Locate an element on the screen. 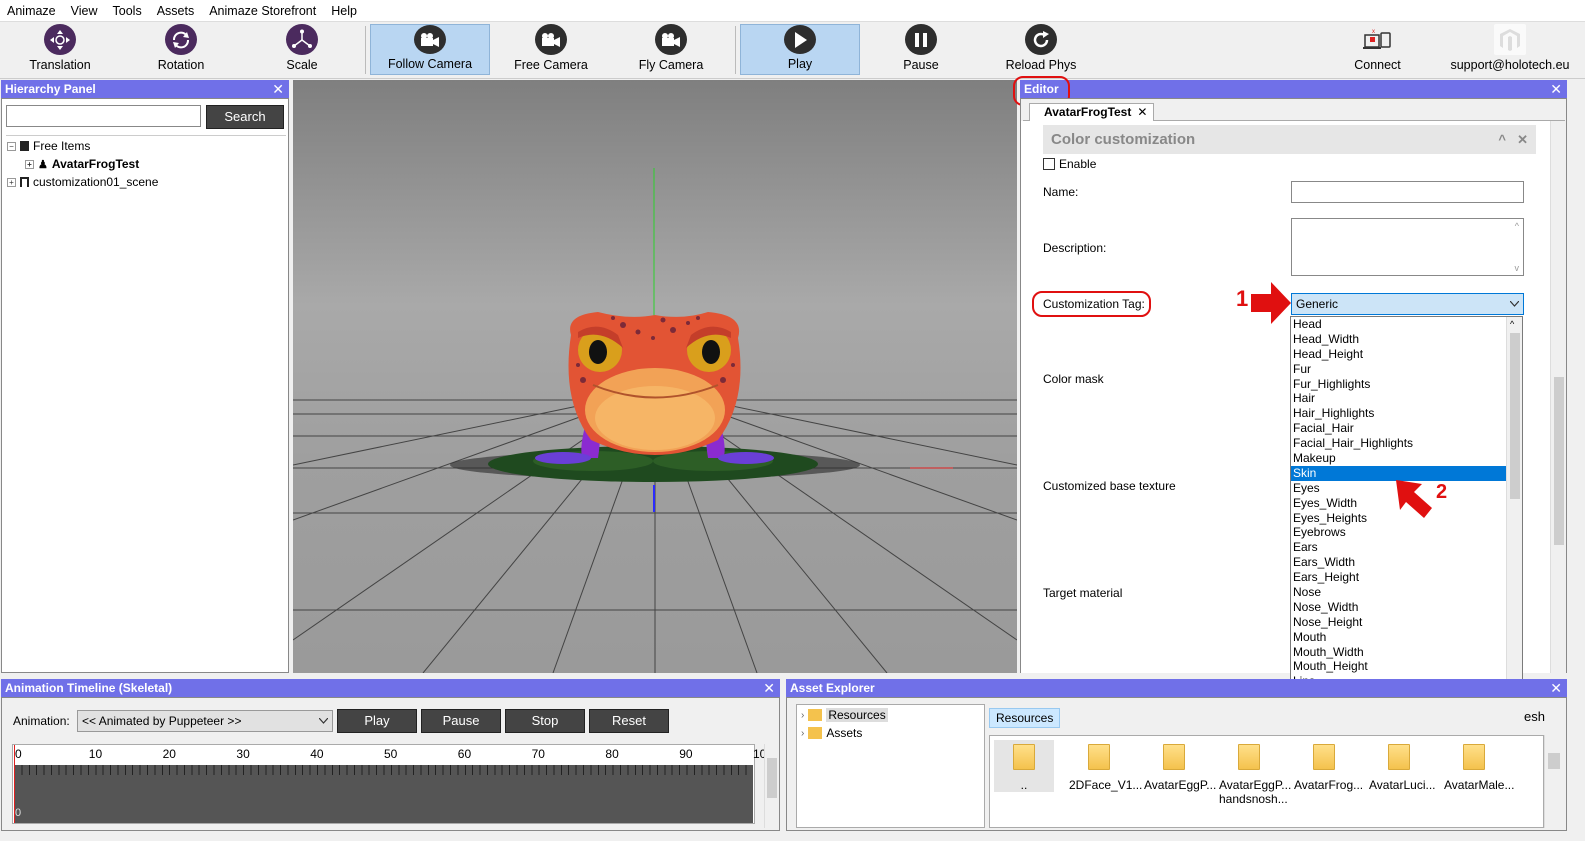 The height and width of the screenshot is (841, 1585). dropdown-option: Mouth_Width is located at coordinates (1406, 652).